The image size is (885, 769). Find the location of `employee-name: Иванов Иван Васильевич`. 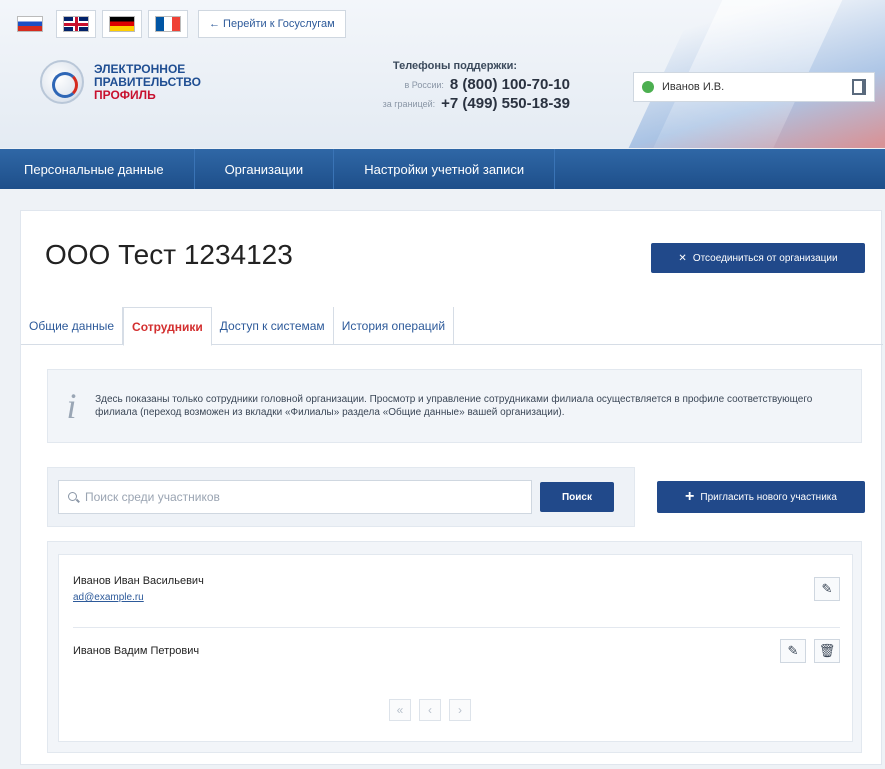

employee-name: Иванов Иван Васильевич is located at coordinates (138, 581).